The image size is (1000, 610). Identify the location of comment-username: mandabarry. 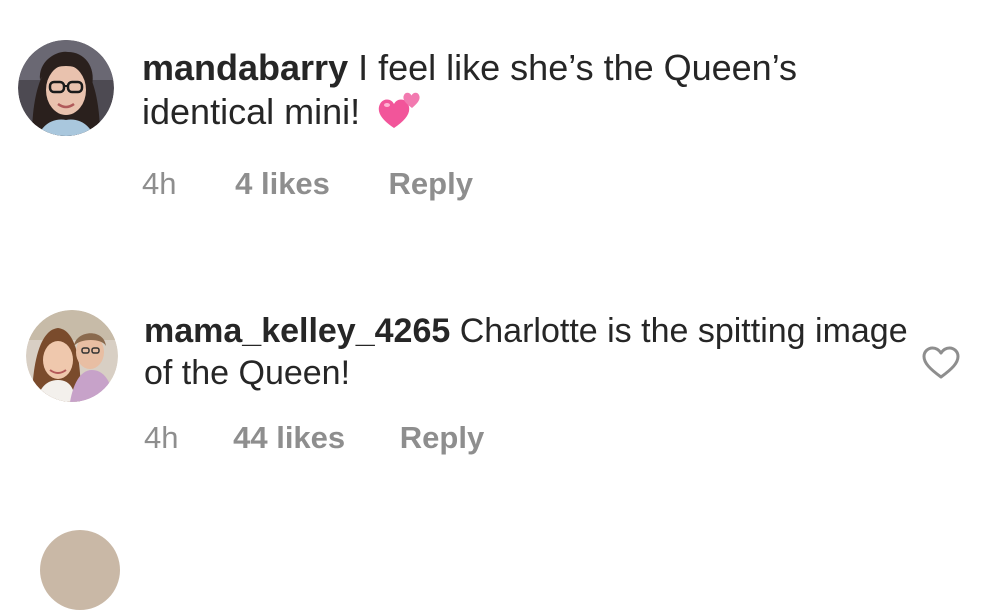
(245, 67).